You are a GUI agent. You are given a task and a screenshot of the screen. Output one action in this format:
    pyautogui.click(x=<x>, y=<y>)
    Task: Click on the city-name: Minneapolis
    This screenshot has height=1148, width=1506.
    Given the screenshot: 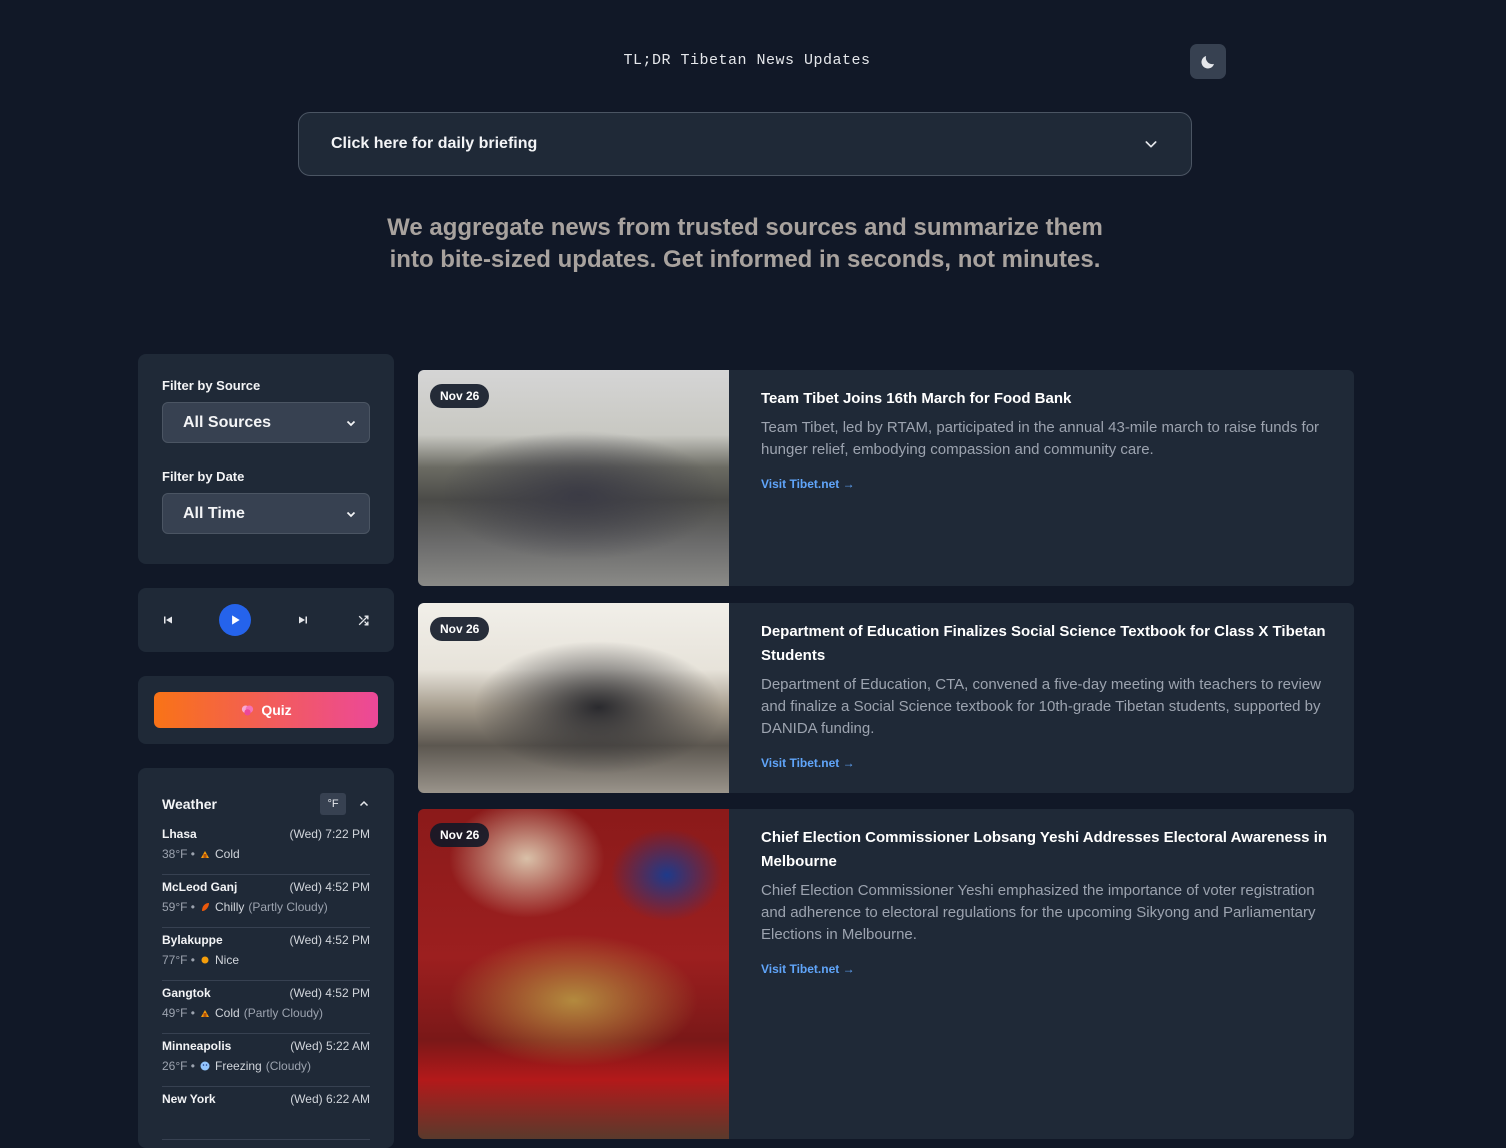 What is the action you would take?
    pyautogui.click(x=197, y=1046)
    